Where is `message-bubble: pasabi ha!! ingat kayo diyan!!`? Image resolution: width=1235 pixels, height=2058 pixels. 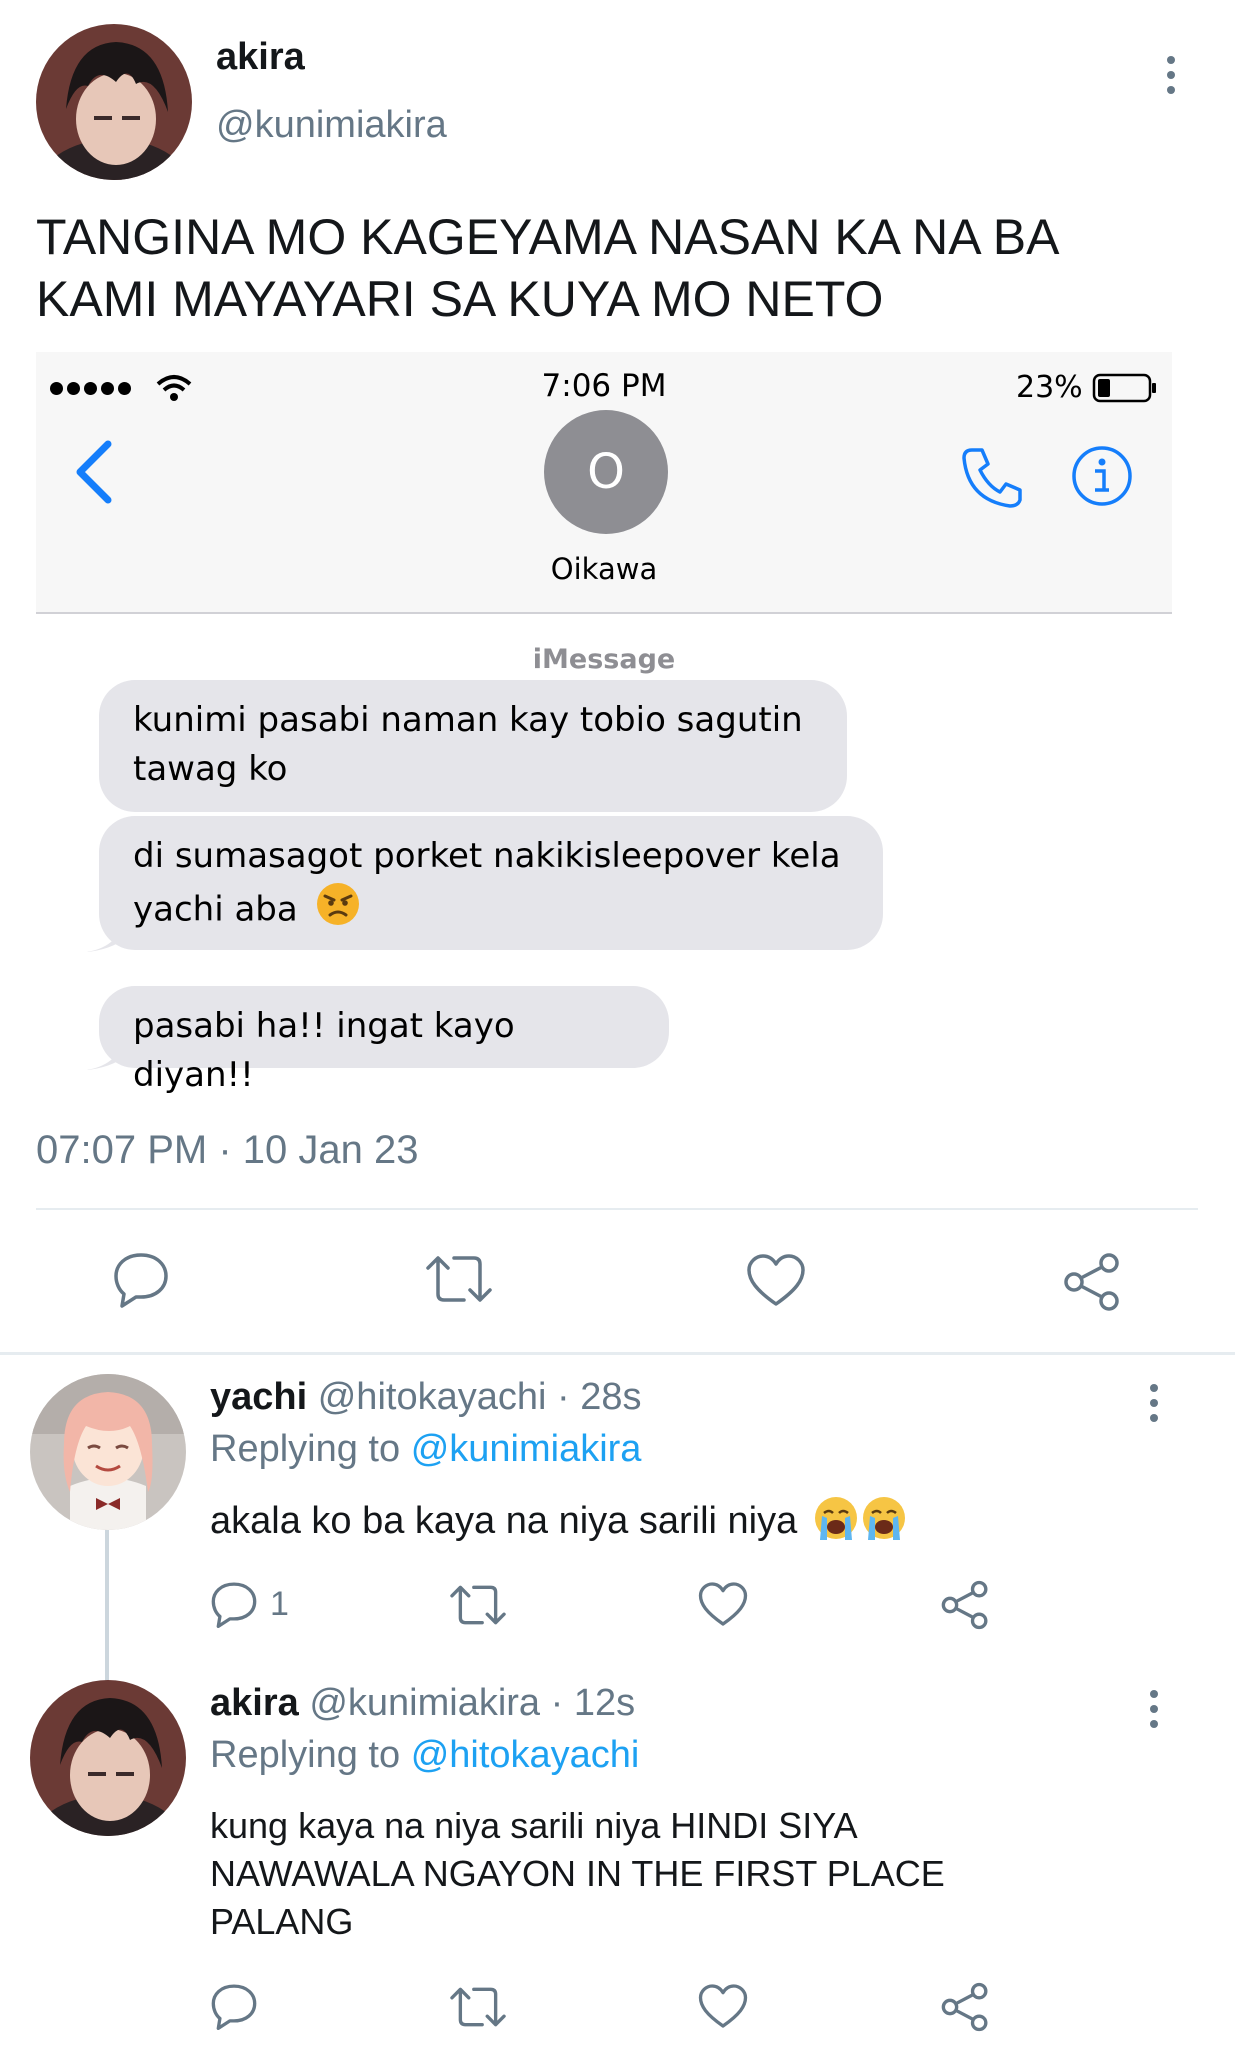 message-bubble: pasabi ha!! ingat kayo diyan!! is located at coordinates (384, 1040).